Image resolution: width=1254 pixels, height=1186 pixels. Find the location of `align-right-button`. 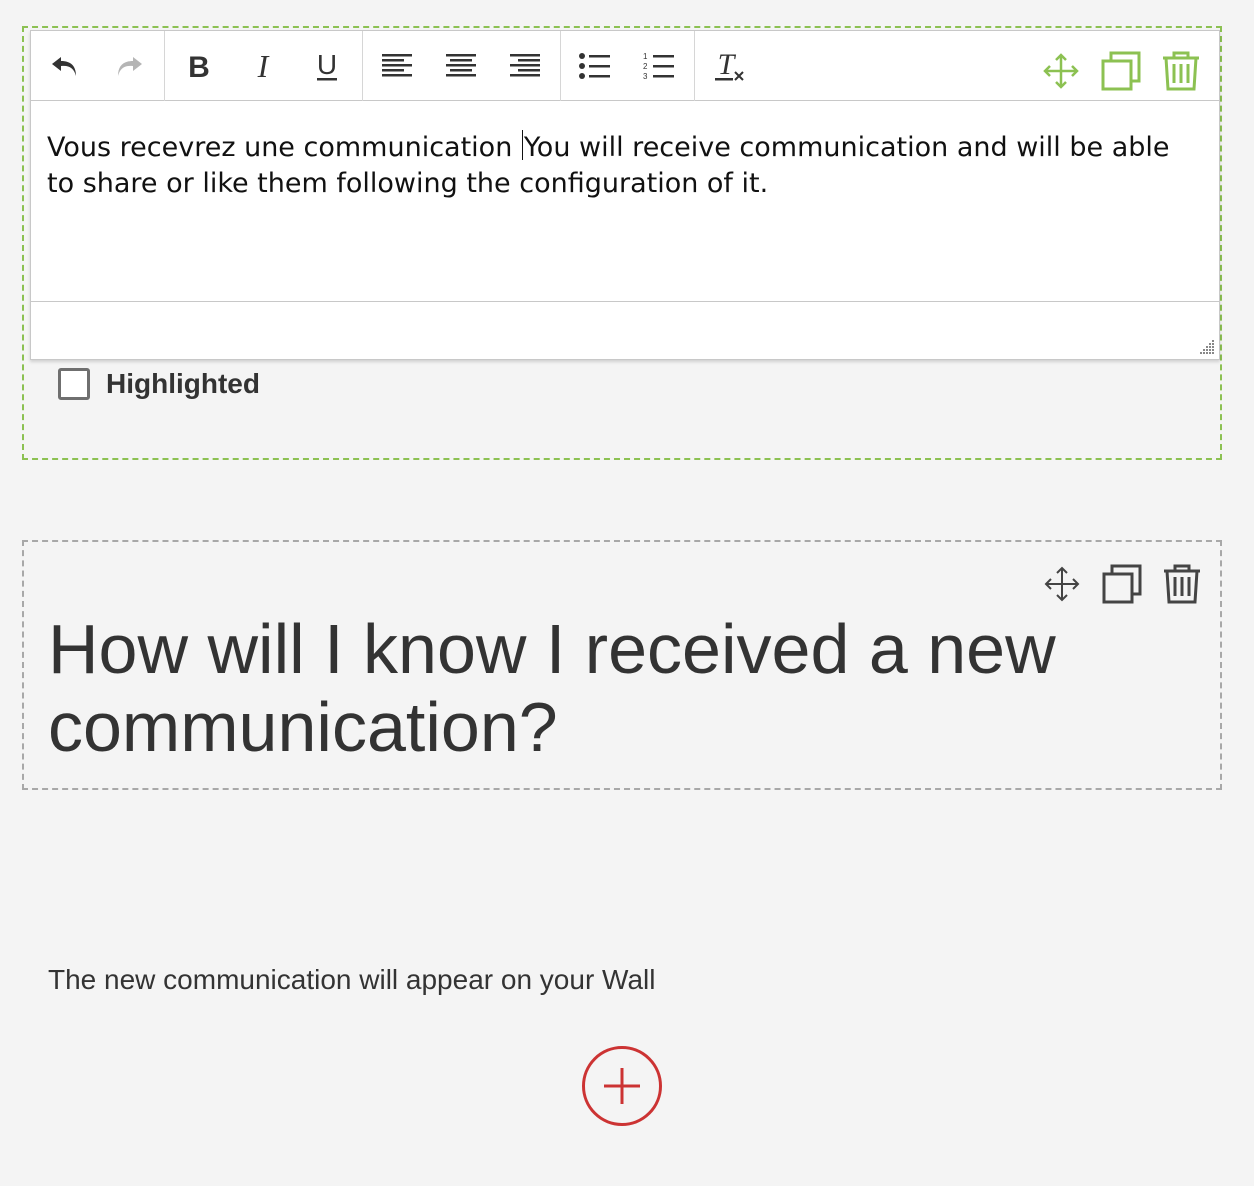

align-right-button is located at coordinates (525, 66).